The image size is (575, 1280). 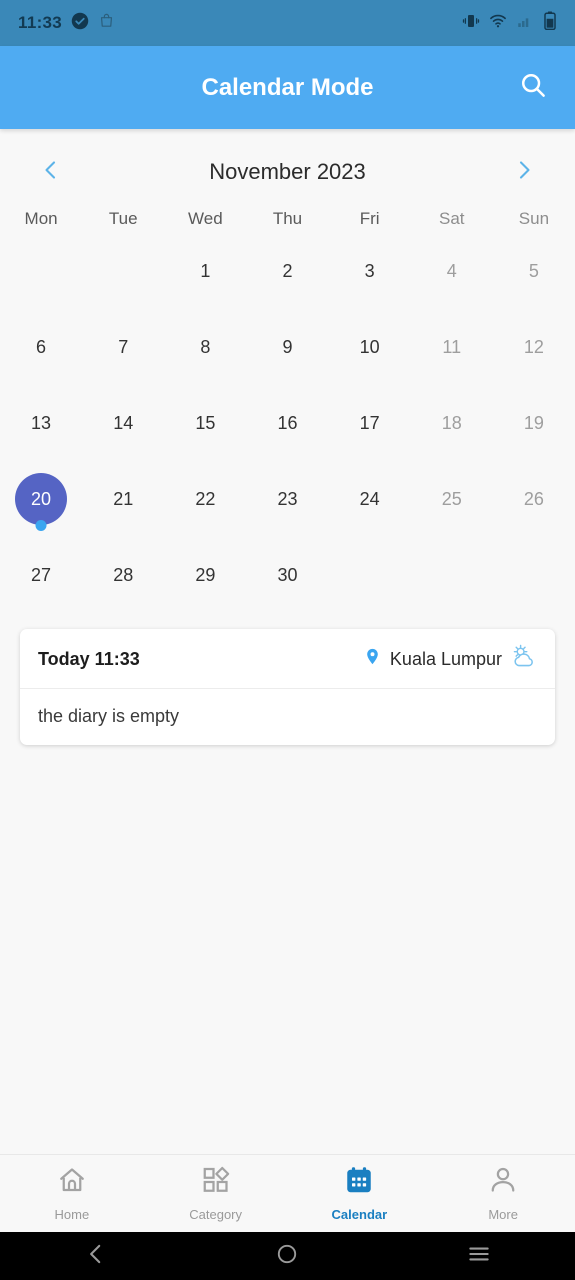 I want to click on calendar-day-number: 25, so click(x=451, y=498).